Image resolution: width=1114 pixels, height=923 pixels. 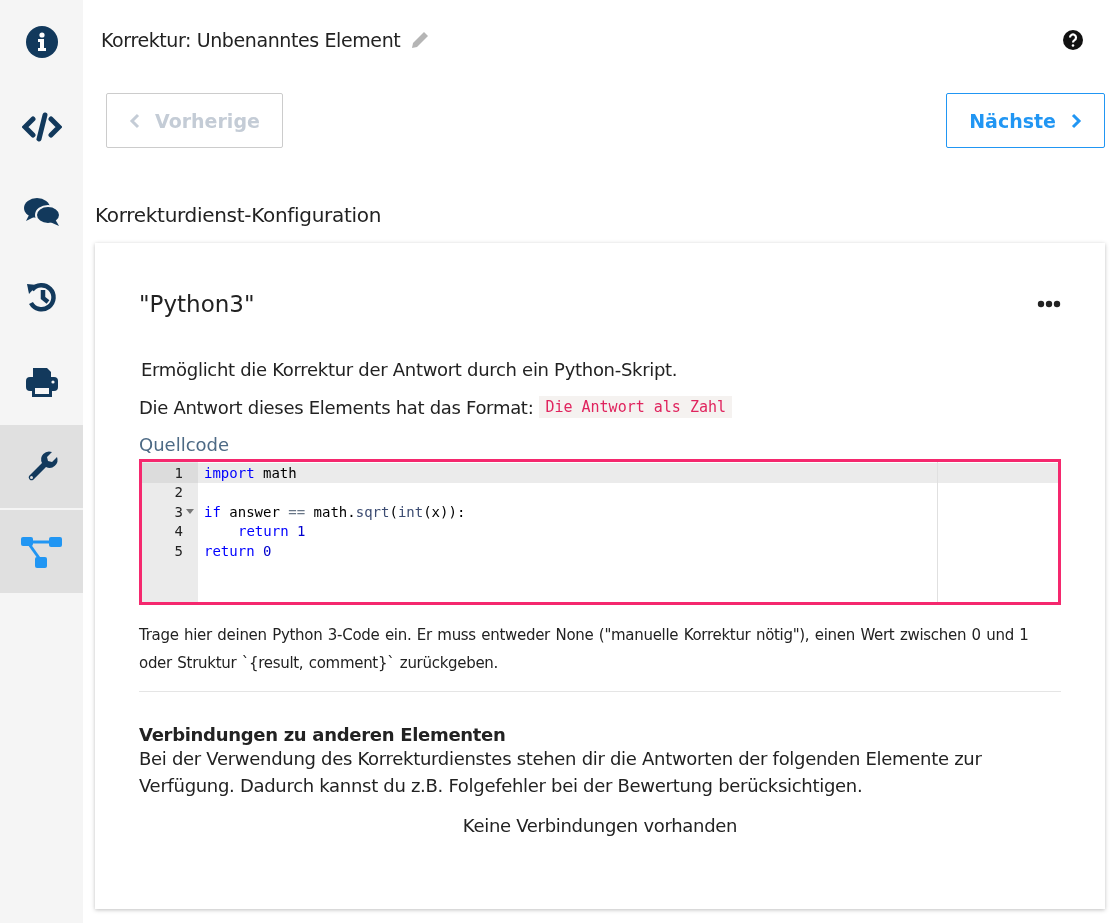 What do you see at coordinates (185, 444) in the screenshot?
I see `editor-label: Quellcode` at bounding box center [185, 444].